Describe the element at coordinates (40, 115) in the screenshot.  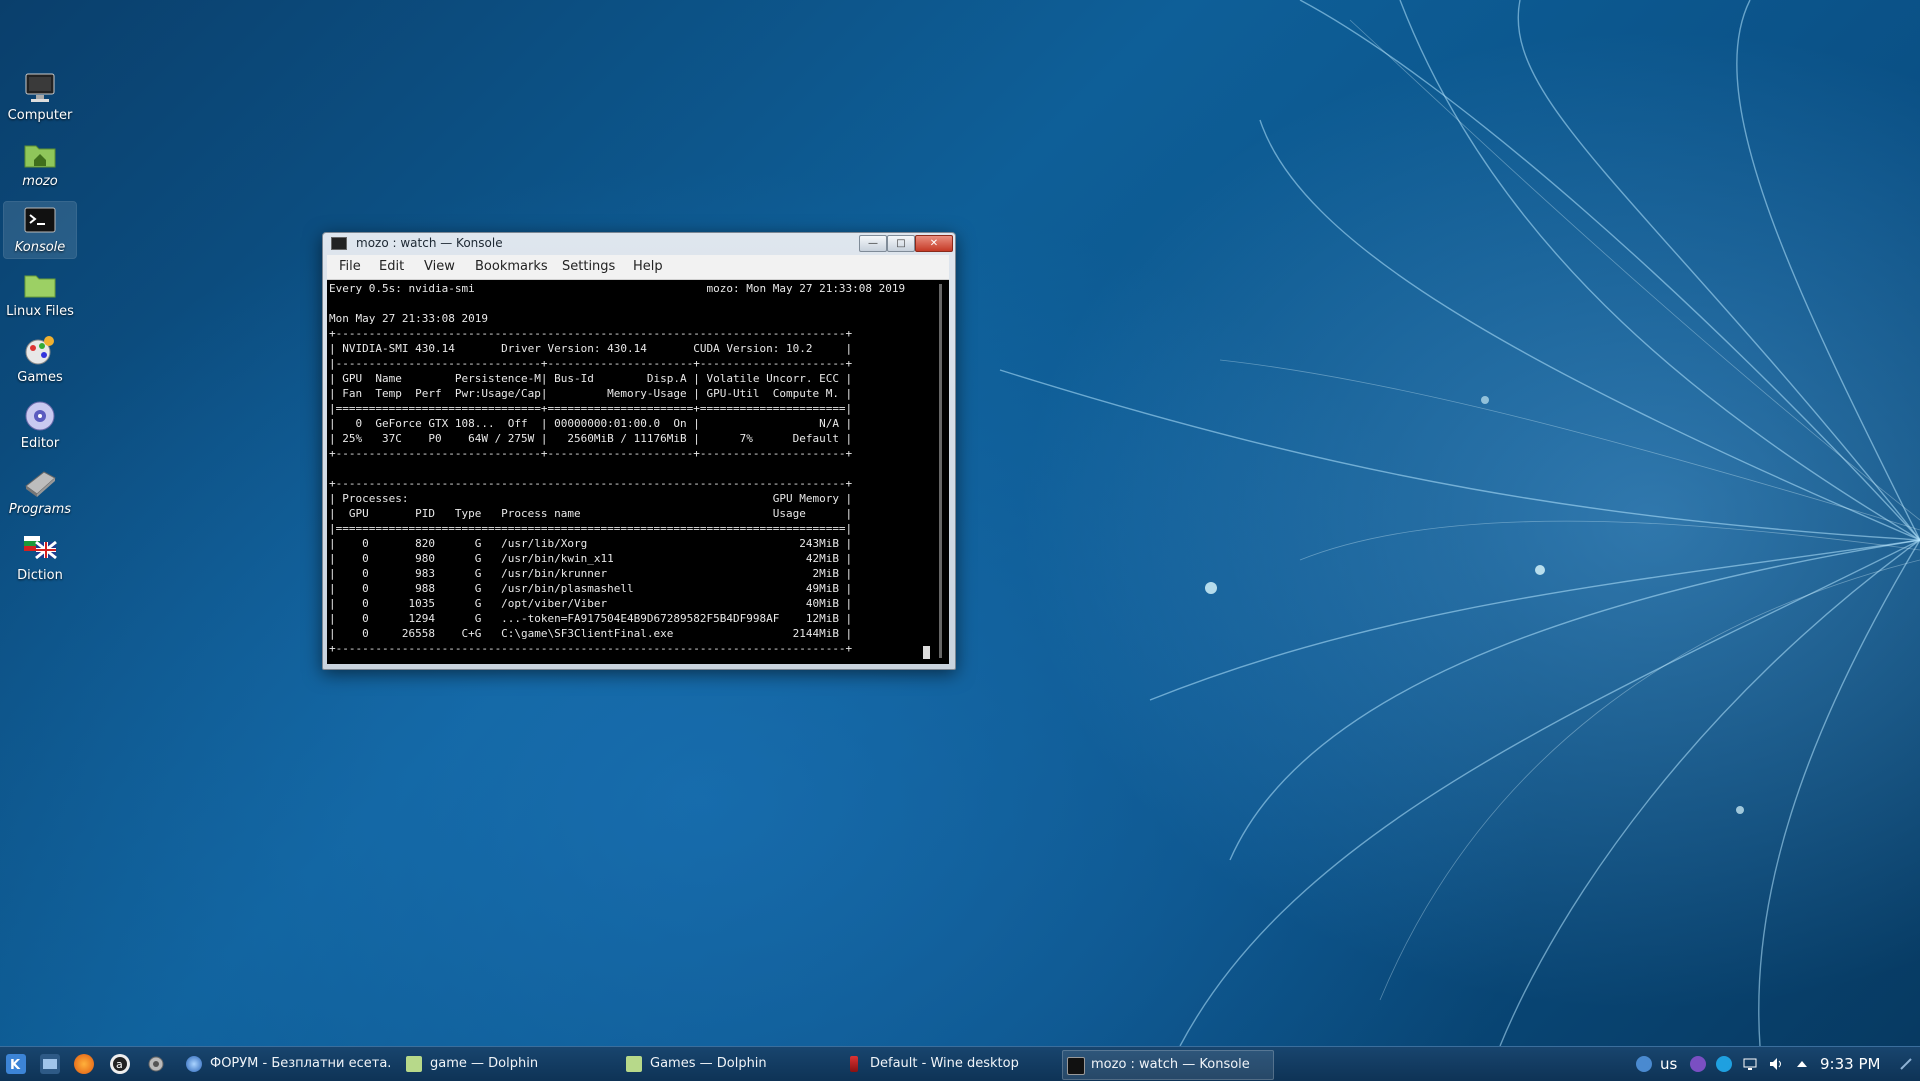
I see `desktop-icon-label: Computer` at that location.